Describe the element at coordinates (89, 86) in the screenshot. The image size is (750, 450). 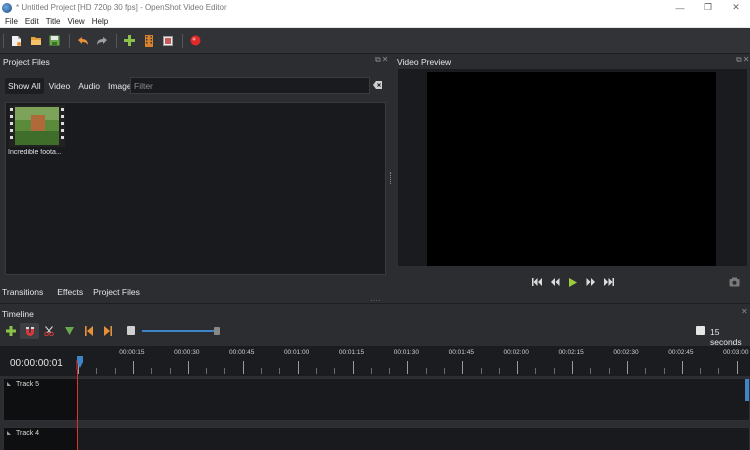
I see `filter-tab-audio: Audio` at that location.